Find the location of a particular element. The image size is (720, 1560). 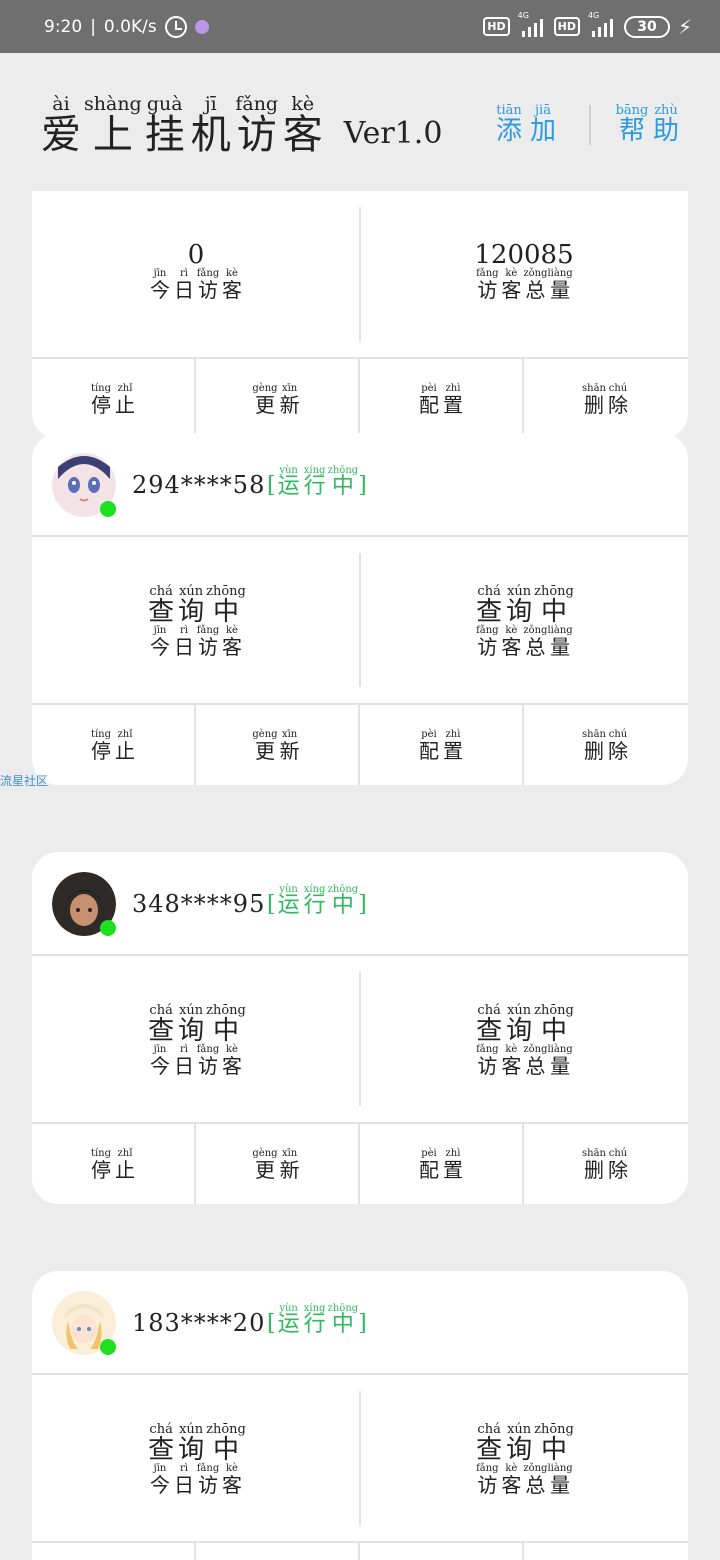

today-visitors-stat: chá 查 xún 询 zhōng 中 jīn 今 rì 日 fǎng 访 kè 客 is located at coordinates (196, 620).